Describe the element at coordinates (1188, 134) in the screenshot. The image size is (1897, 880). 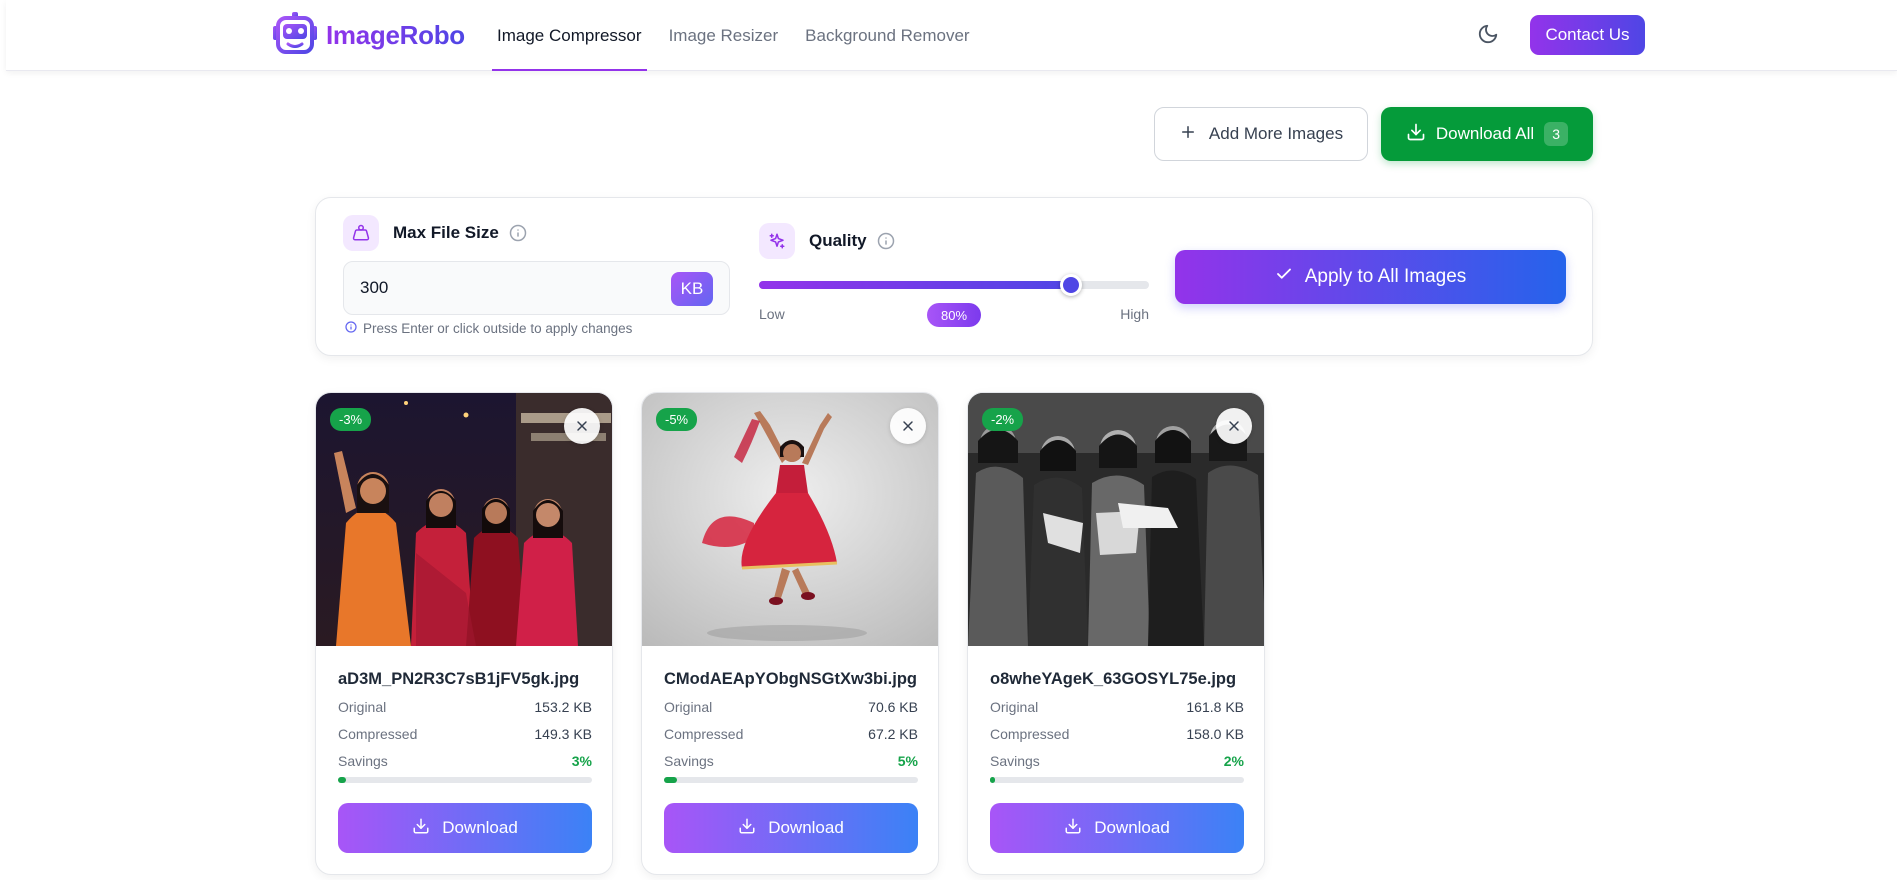
I see `plus-icon` at that location.